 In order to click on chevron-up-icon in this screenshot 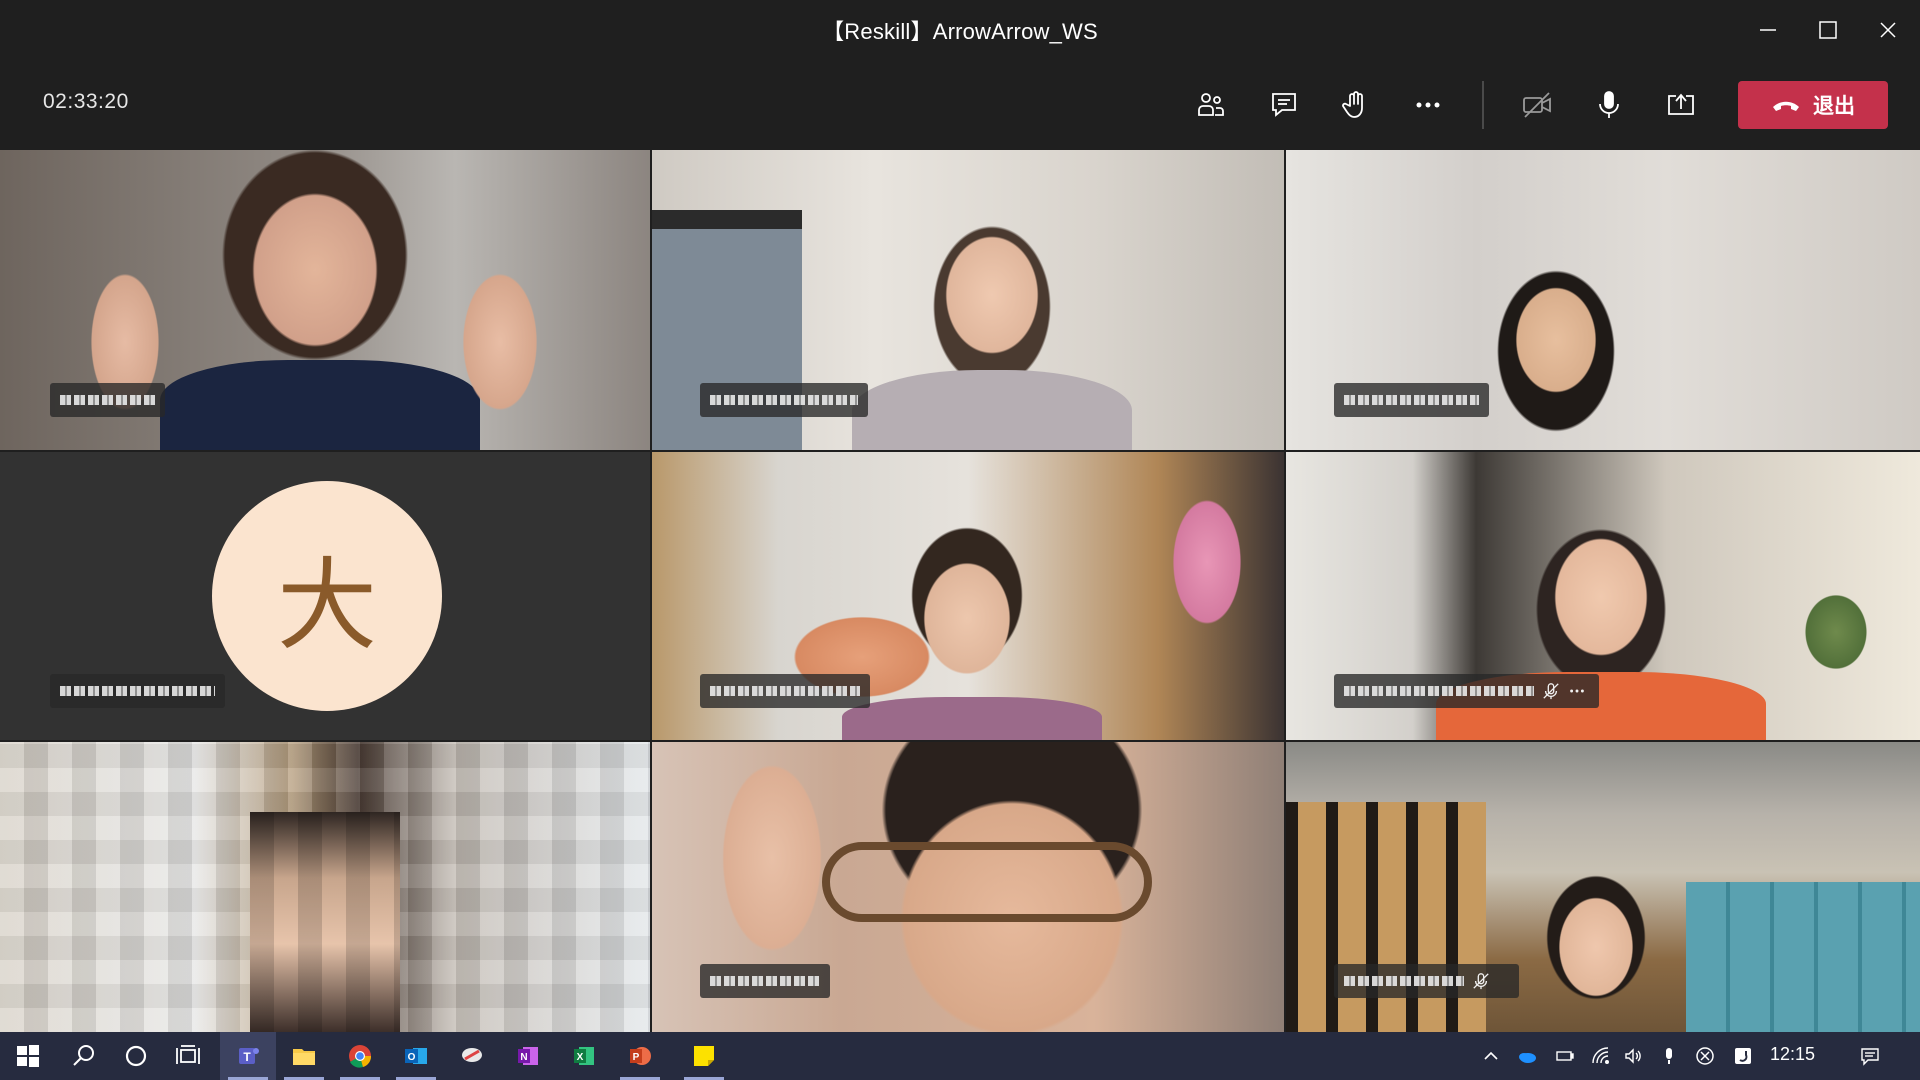, I will do `click(1491, 1055)`.